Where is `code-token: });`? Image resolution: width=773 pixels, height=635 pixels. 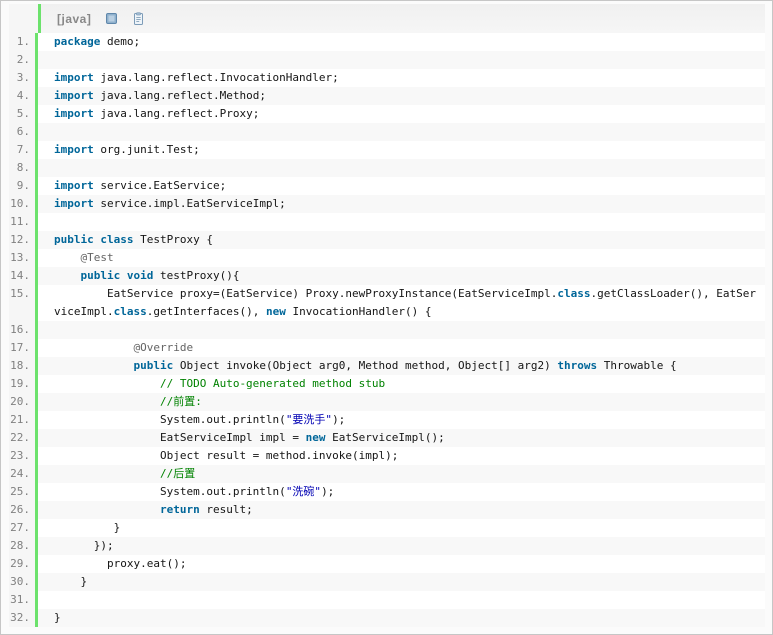 code-token: }); is located at coordinates (84, 545).